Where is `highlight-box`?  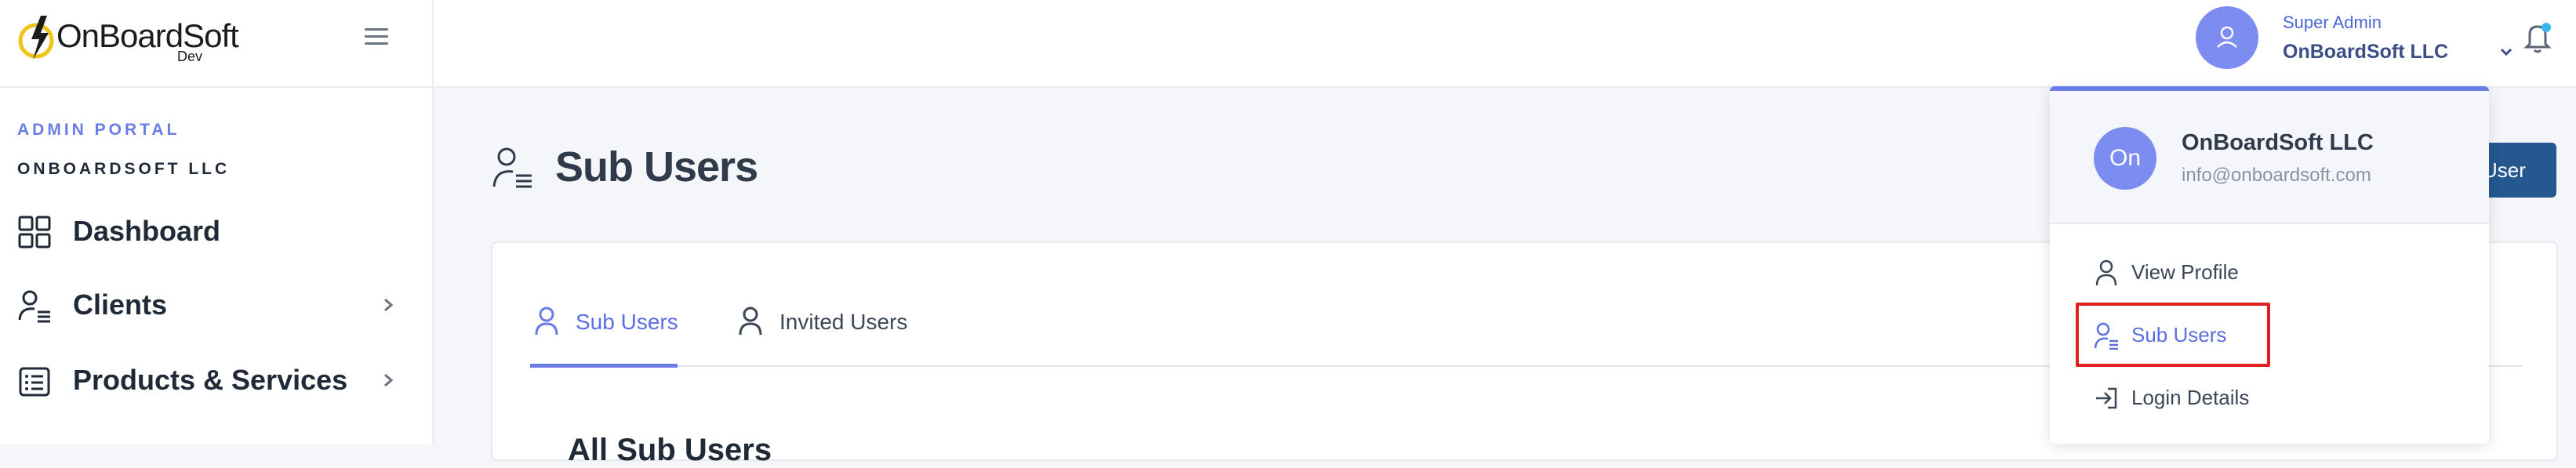
highlight-box is located at coordinates (2173, 335).